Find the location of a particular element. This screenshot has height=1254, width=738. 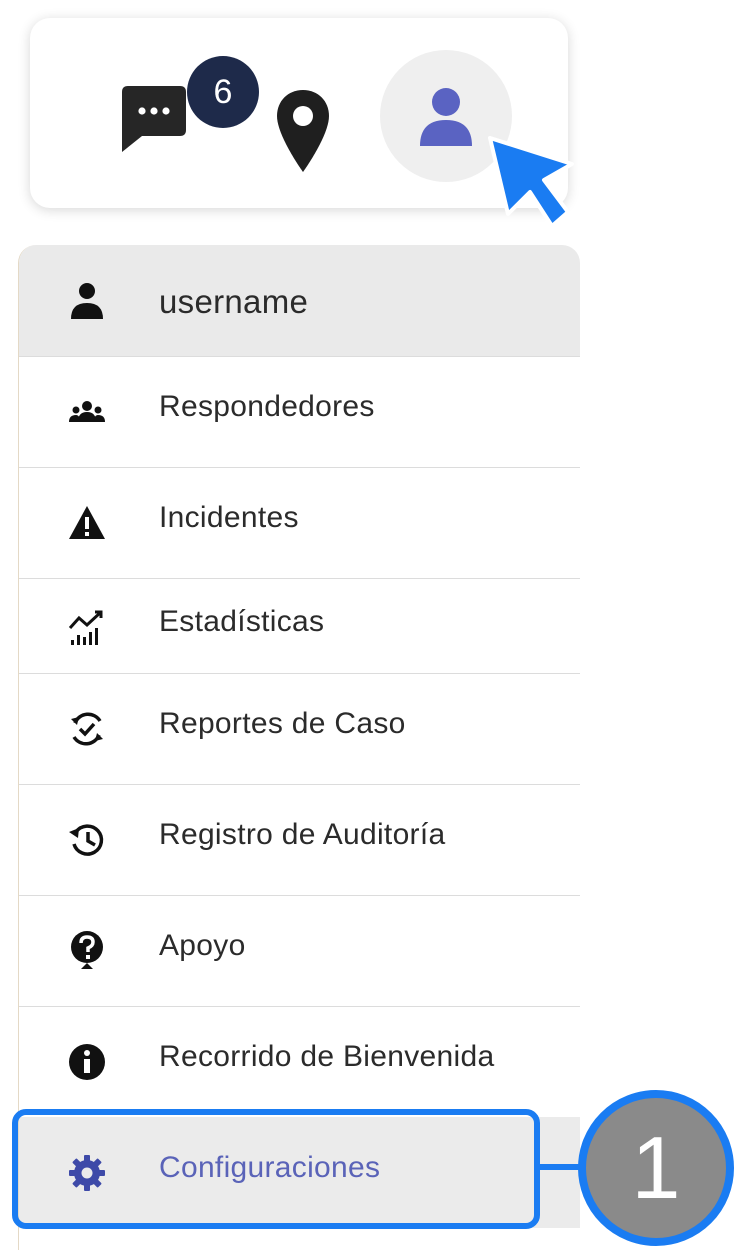

menu-label: Registro de Auditoría is located at coordinates (302, 834).